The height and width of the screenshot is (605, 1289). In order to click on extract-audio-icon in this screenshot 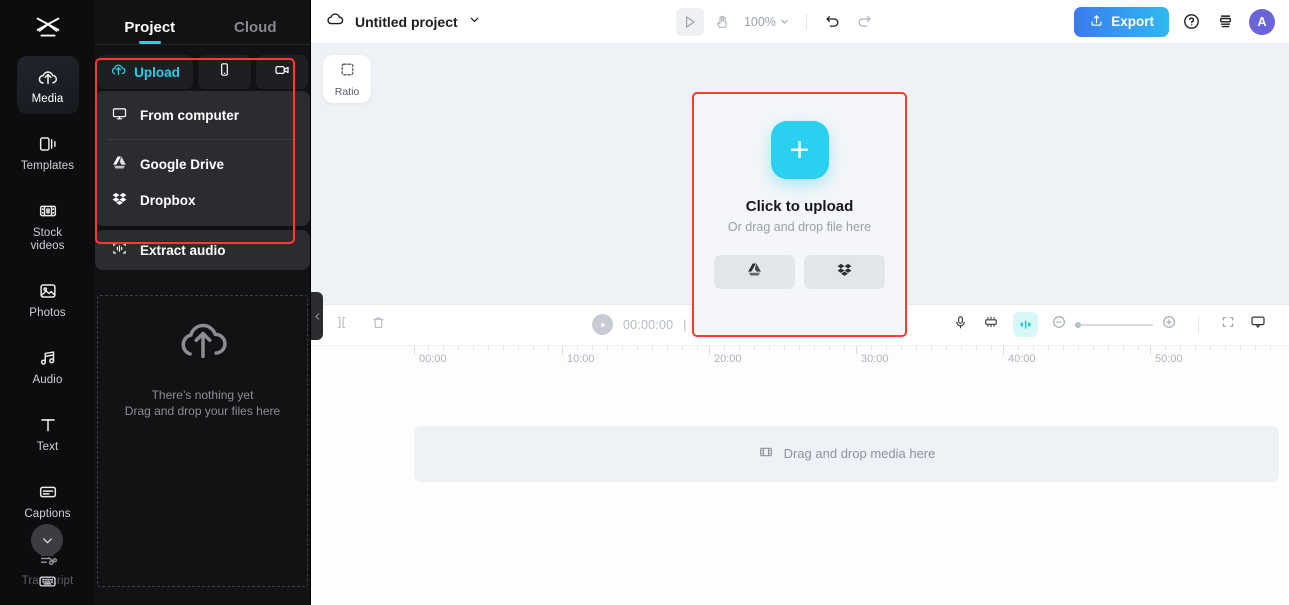, I will do `click(119, 250)`.